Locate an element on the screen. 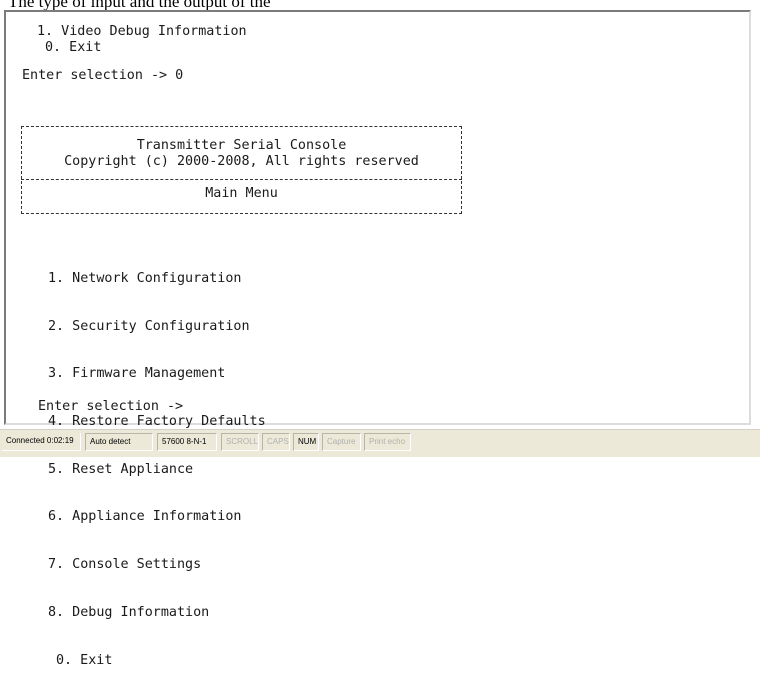 The height and width of the screenshot is (684, 760). menu-item-network: 1. Network Configuration is located at coordinates (157, 279).